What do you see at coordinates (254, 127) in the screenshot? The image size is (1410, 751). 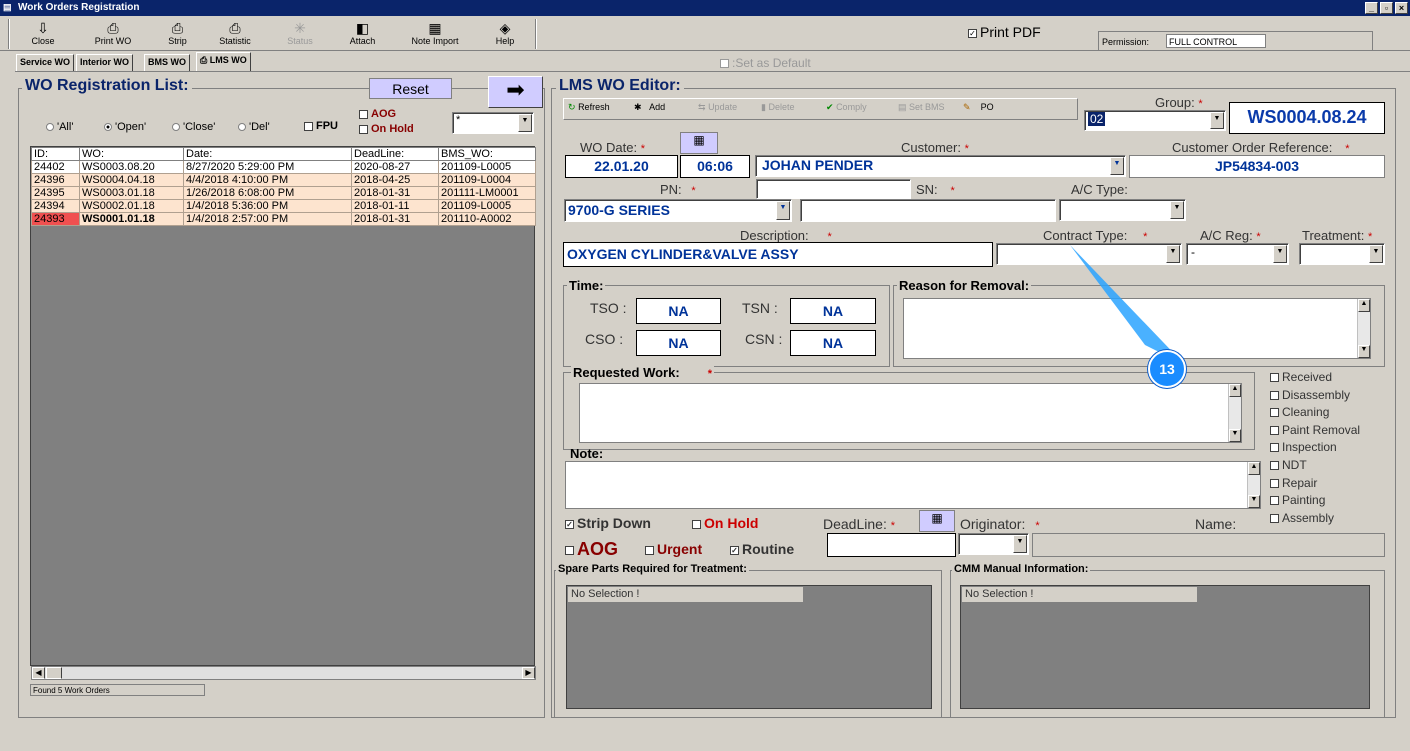 I see `filter-del: 'Del'` at bounding box center [254, 127].